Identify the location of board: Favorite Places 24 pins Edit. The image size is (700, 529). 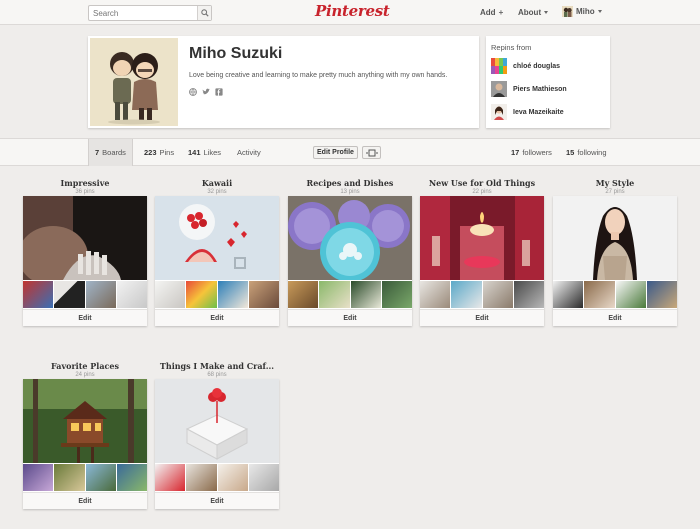
(85, 435).